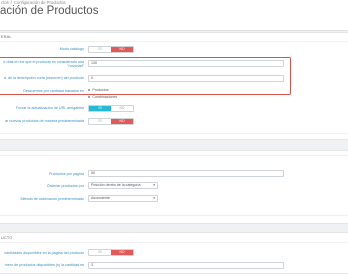 The height and width of the screenshot is (274, 348). I want to click on friendly-url-label: Forzar la actualización de URL amigables, so click(49, 108).